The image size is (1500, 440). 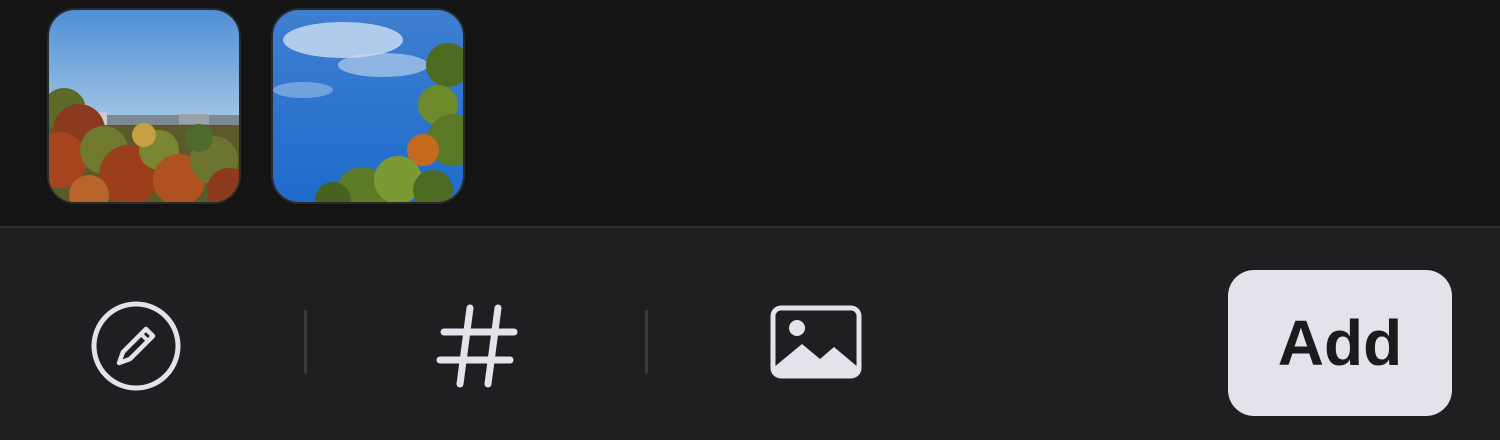 I want to click on add-photo-button, so click(x=816, y=345).